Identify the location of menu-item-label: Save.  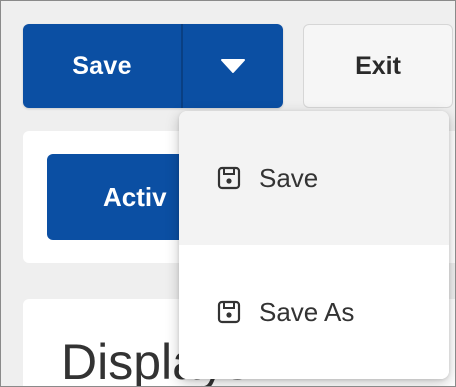
(289, 177).